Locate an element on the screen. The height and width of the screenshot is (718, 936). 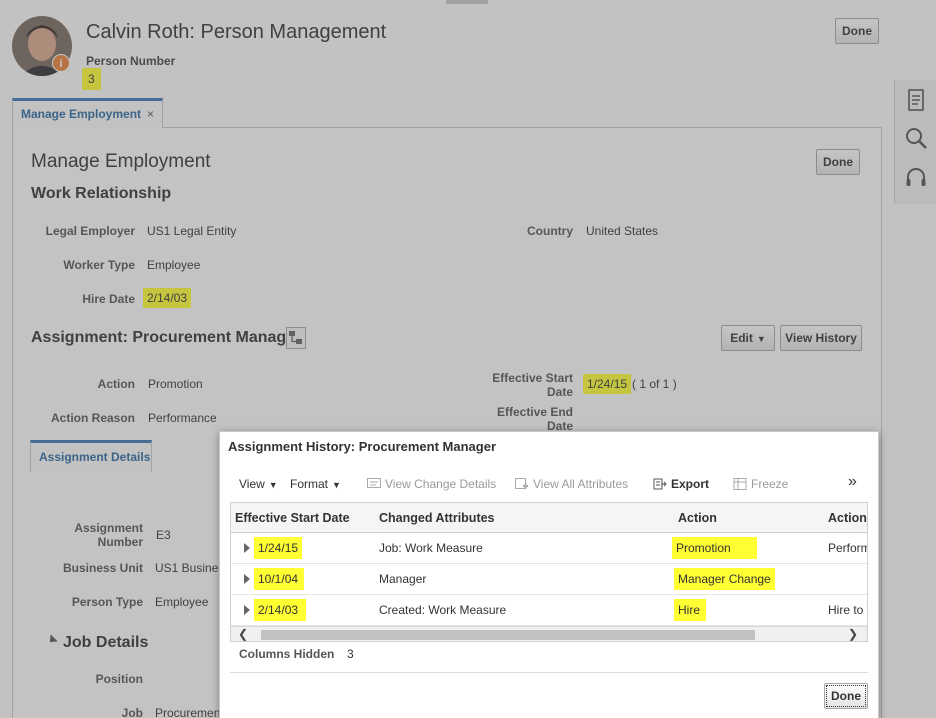
scrollbar-thumb is located at coordinates (508, 635).